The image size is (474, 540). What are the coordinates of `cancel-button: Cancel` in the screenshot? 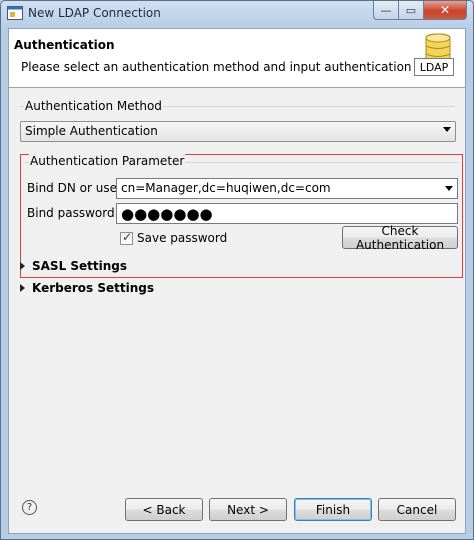 It's located at (417, 509).